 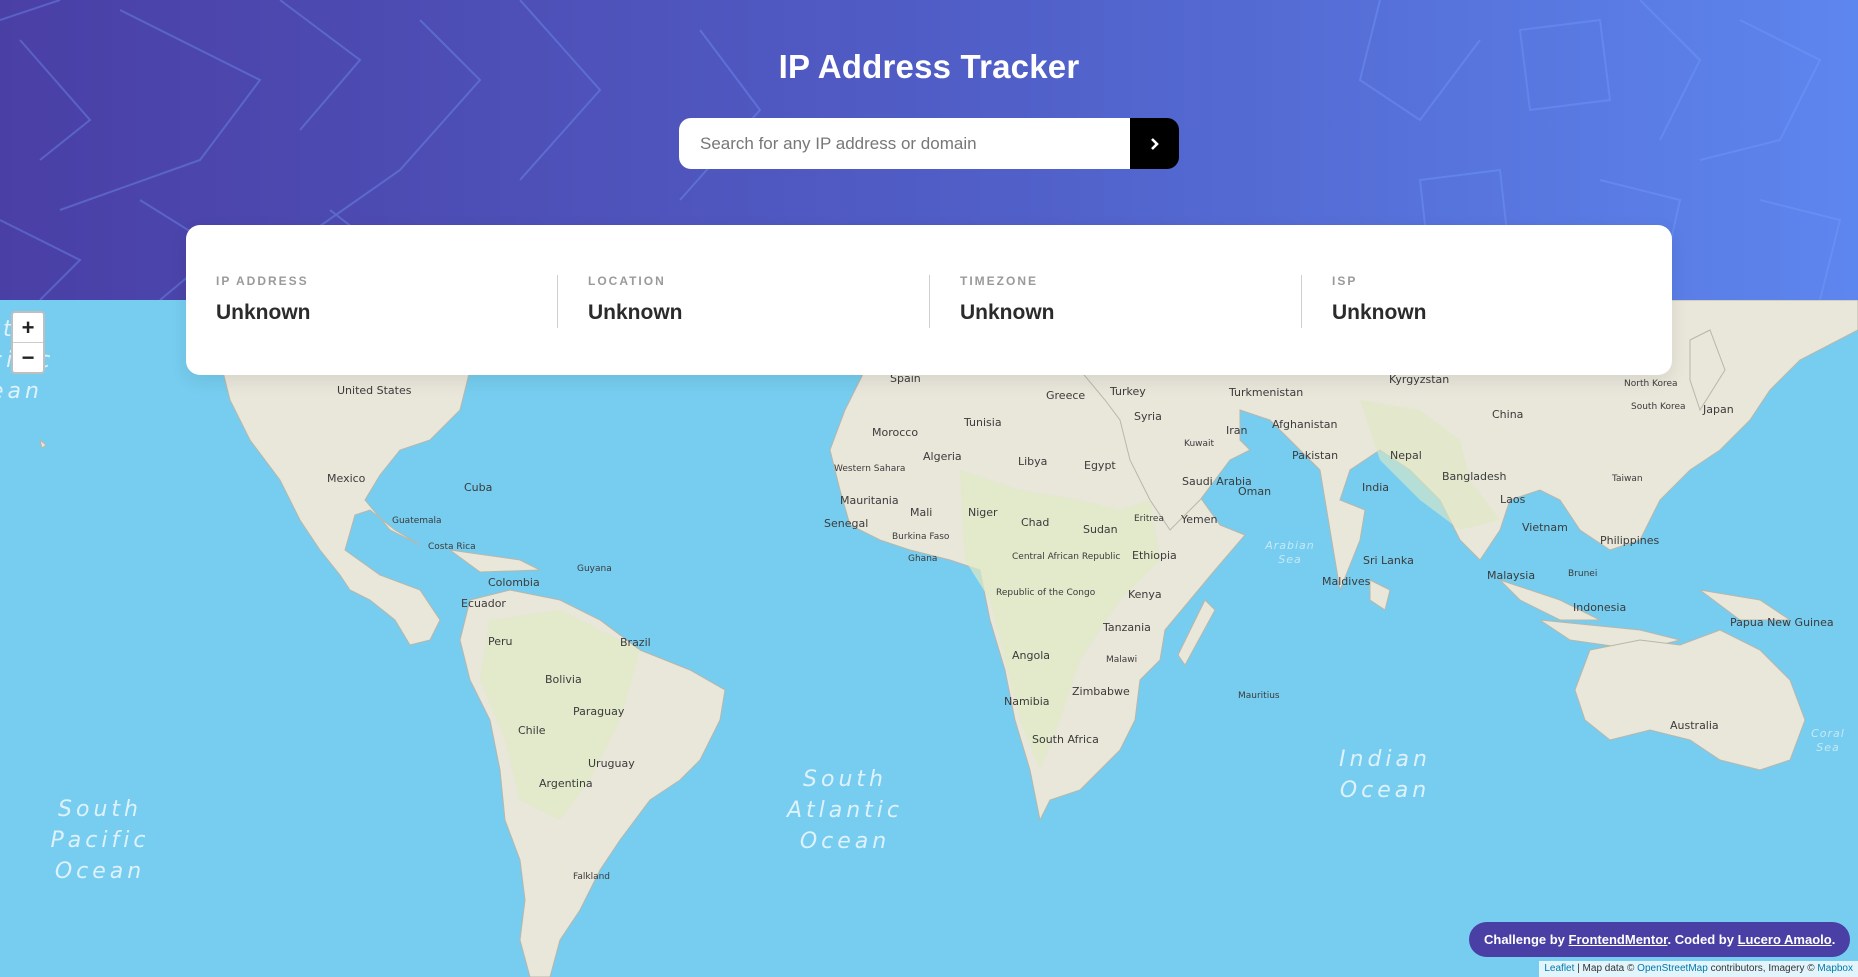 I want to click on ocean-label-indian: Indian Ocean, so click(x=1385, y=775).